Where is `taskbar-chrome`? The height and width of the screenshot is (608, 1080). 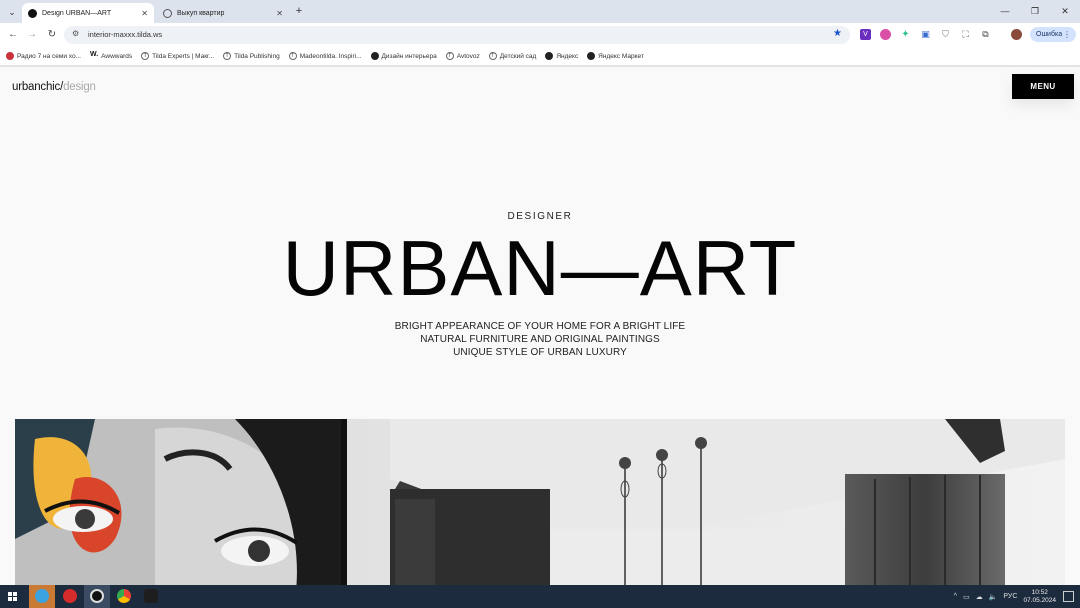
taskbar-chrome is located at coordinates (124, 596).